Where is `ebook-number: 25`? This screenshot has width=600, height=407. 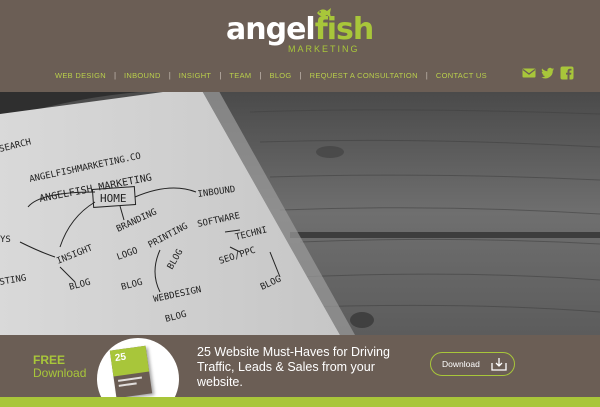
ebook-number: 25 is located at coordinates (120, 358).